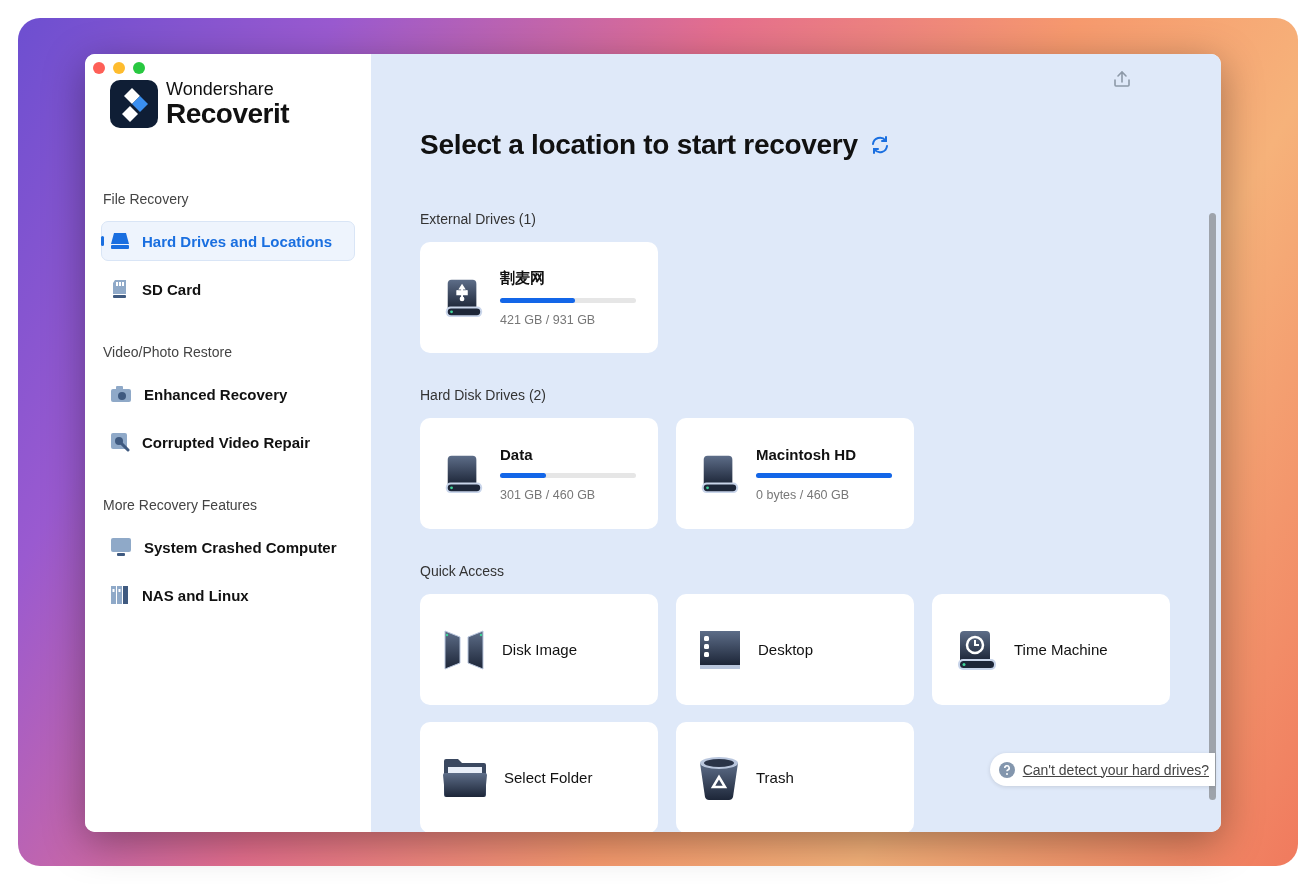 The height and width of the screenshot is (884, 1316). I want to click on close-button, so click(99, 68).